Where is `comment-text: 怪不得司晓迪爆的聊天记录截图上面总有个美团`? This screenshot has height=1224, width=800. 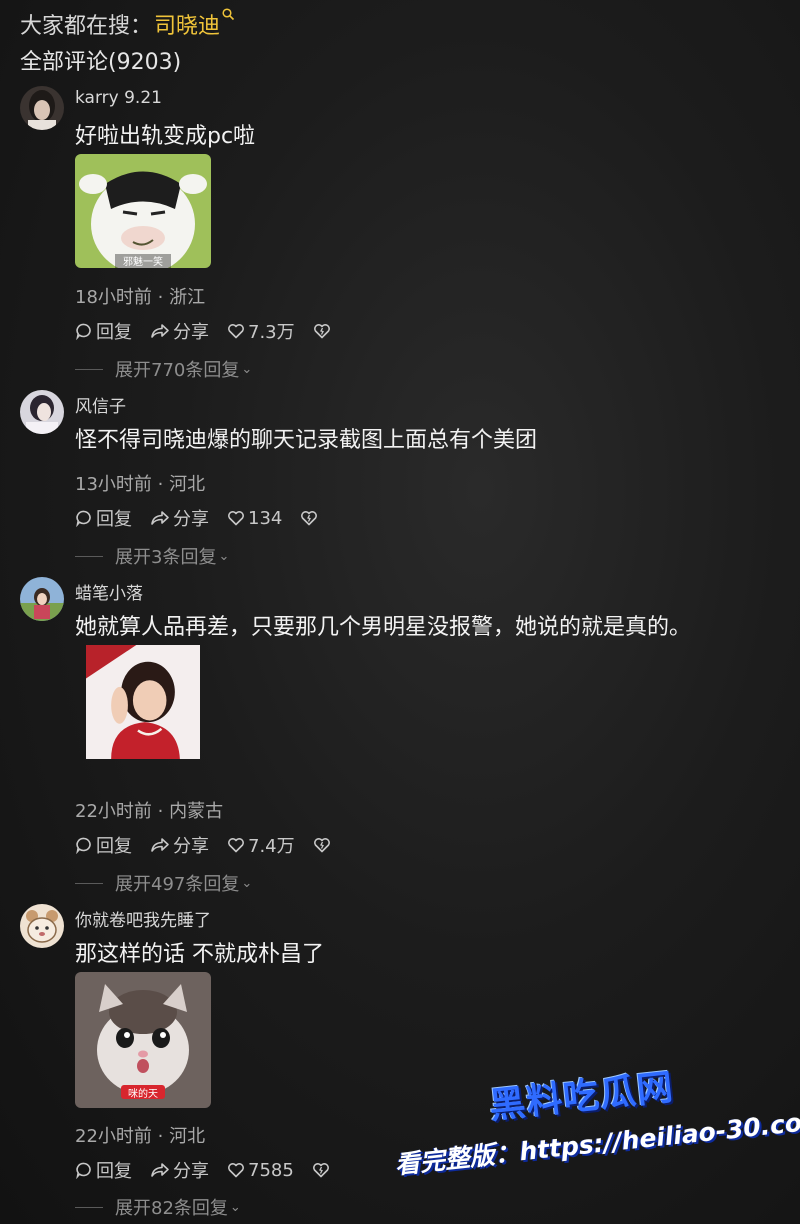
comment-text: 怪不得司晓迪爆的聊天记录截图上面总有个美团 is located at coordinates (306, 440).